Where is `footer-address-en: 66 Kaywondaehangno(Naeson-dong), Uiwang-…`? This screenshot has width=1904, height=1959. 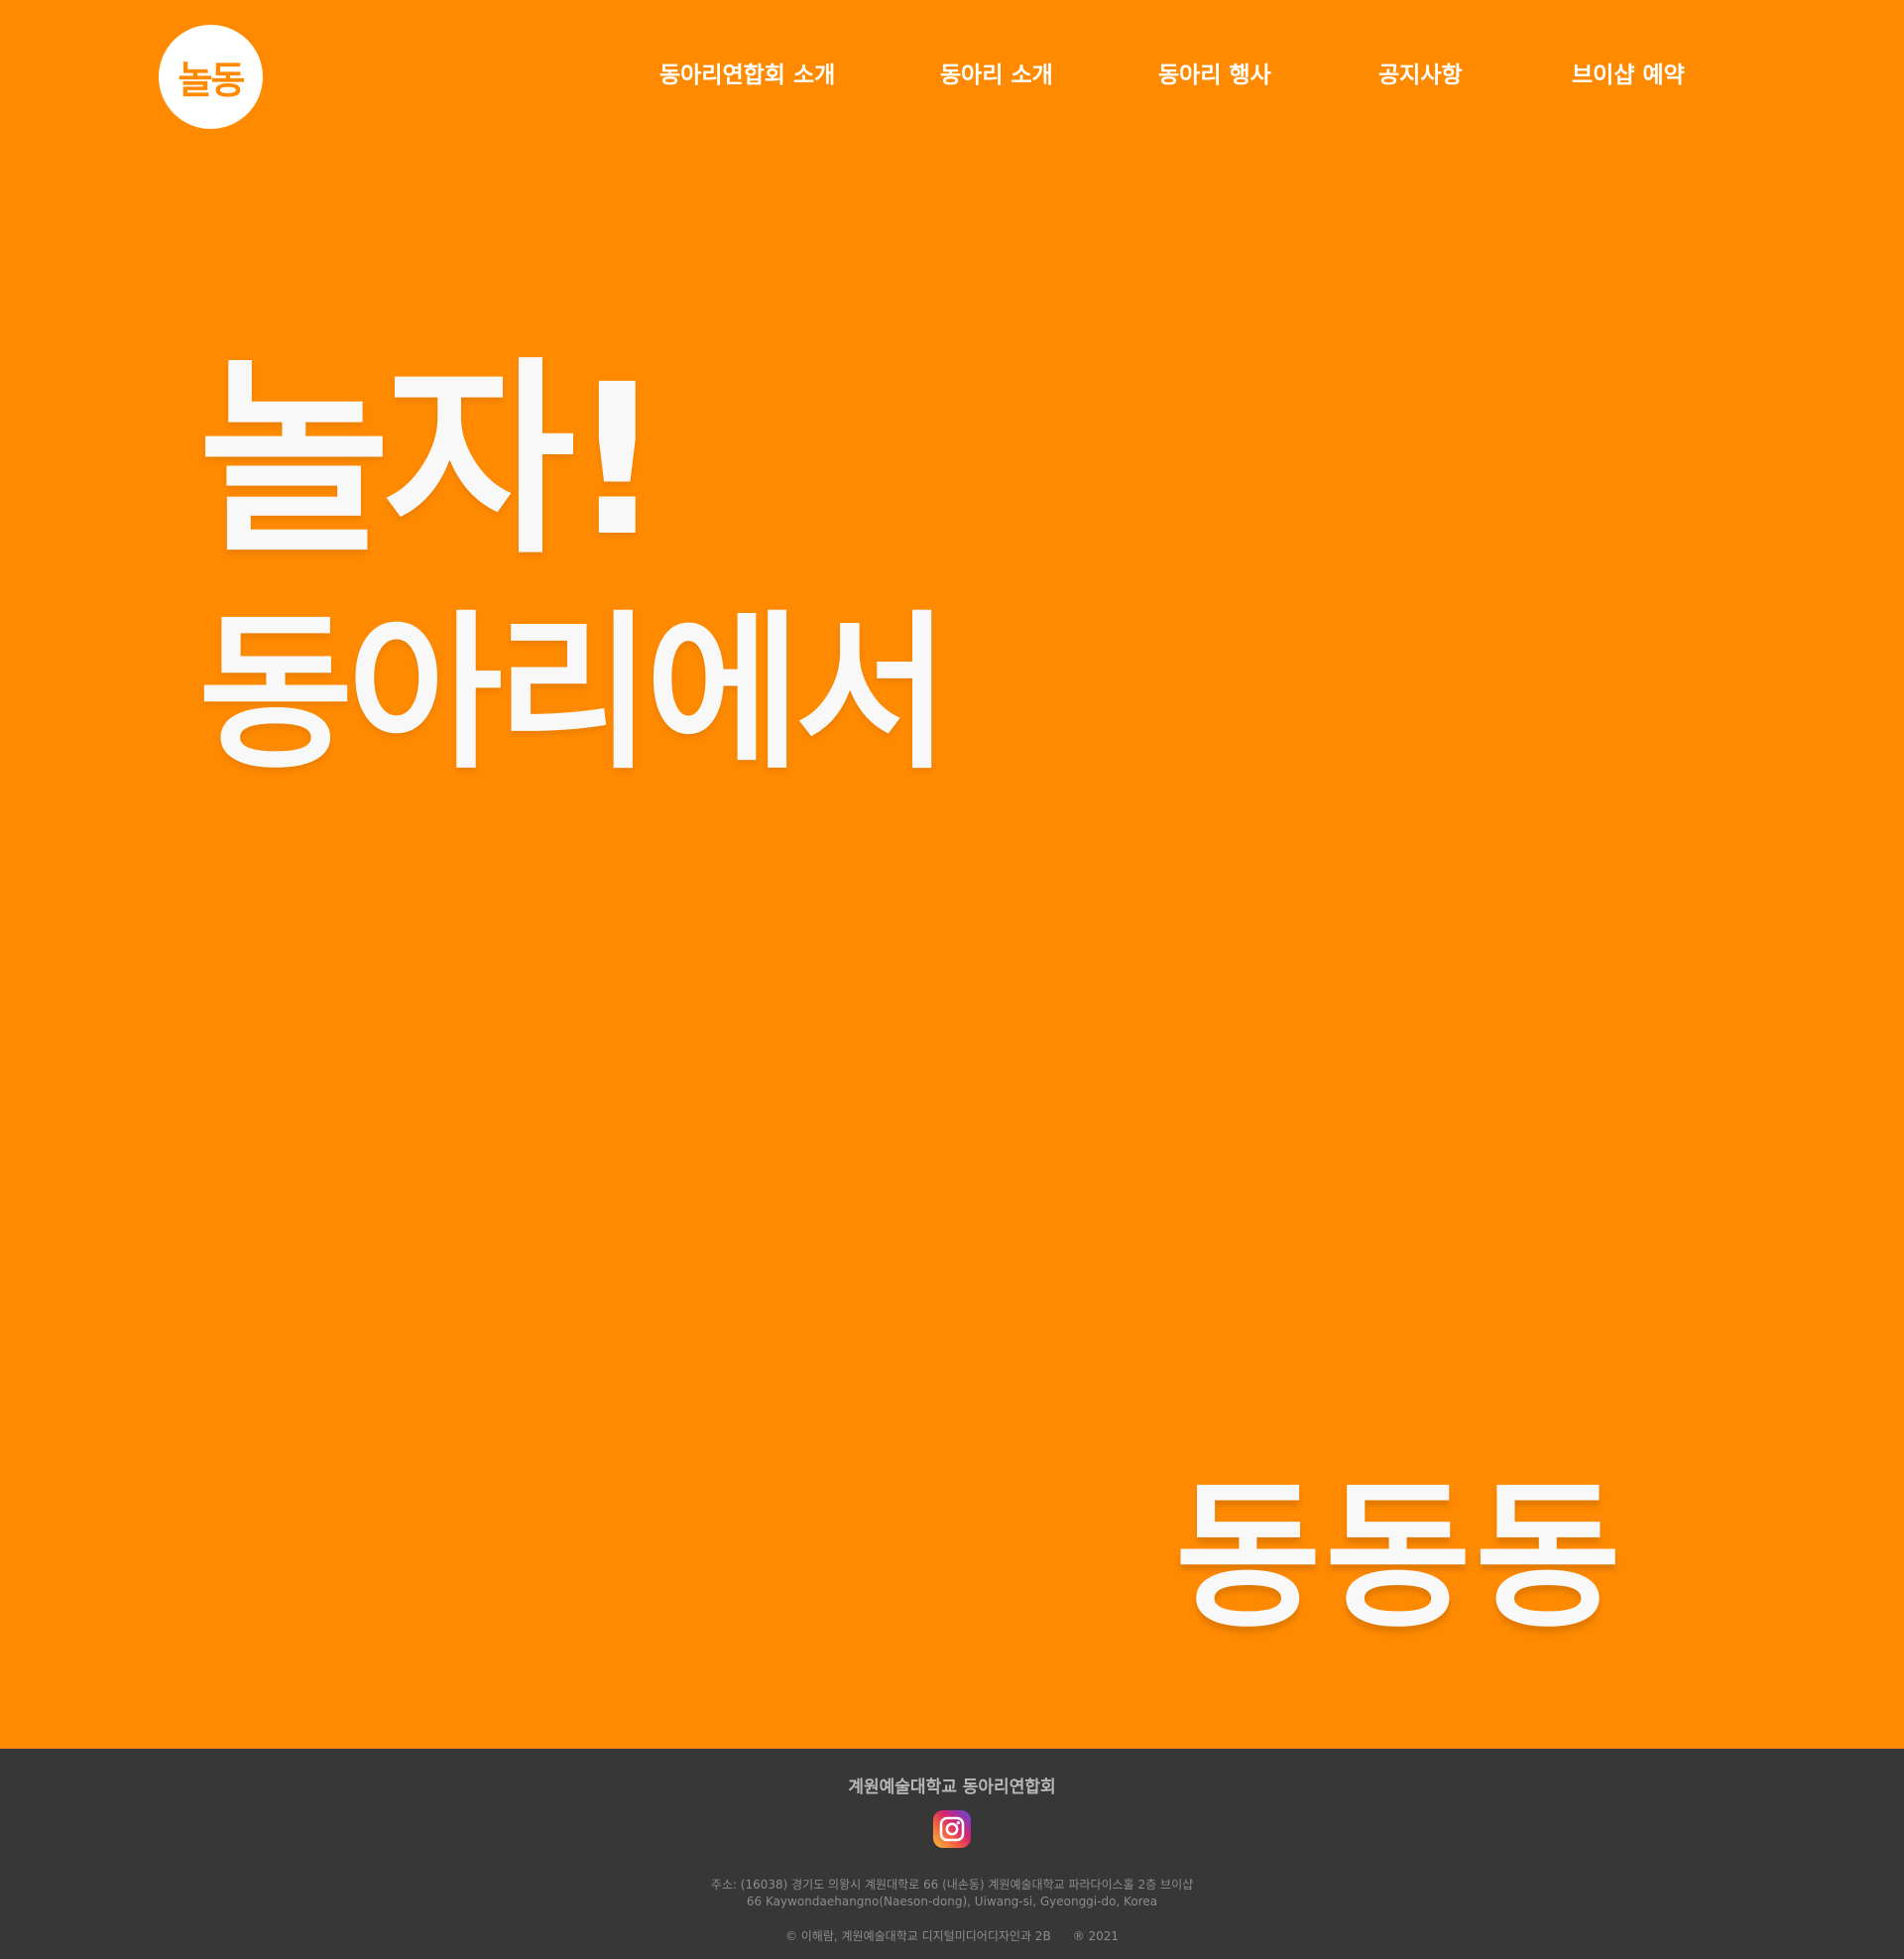 footer-address-en: 66 Kaywondaehangno(Naeson-dong), Uiwang-… is located at coordinates (952, 1901).